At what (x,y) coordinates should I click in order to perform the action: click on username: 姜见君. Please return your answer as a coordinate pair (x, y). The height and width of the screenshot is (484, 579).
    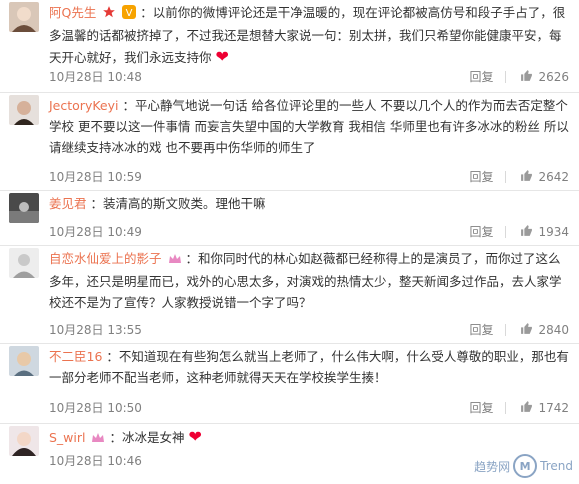
    Looking at the image, I should click on (68, 203).